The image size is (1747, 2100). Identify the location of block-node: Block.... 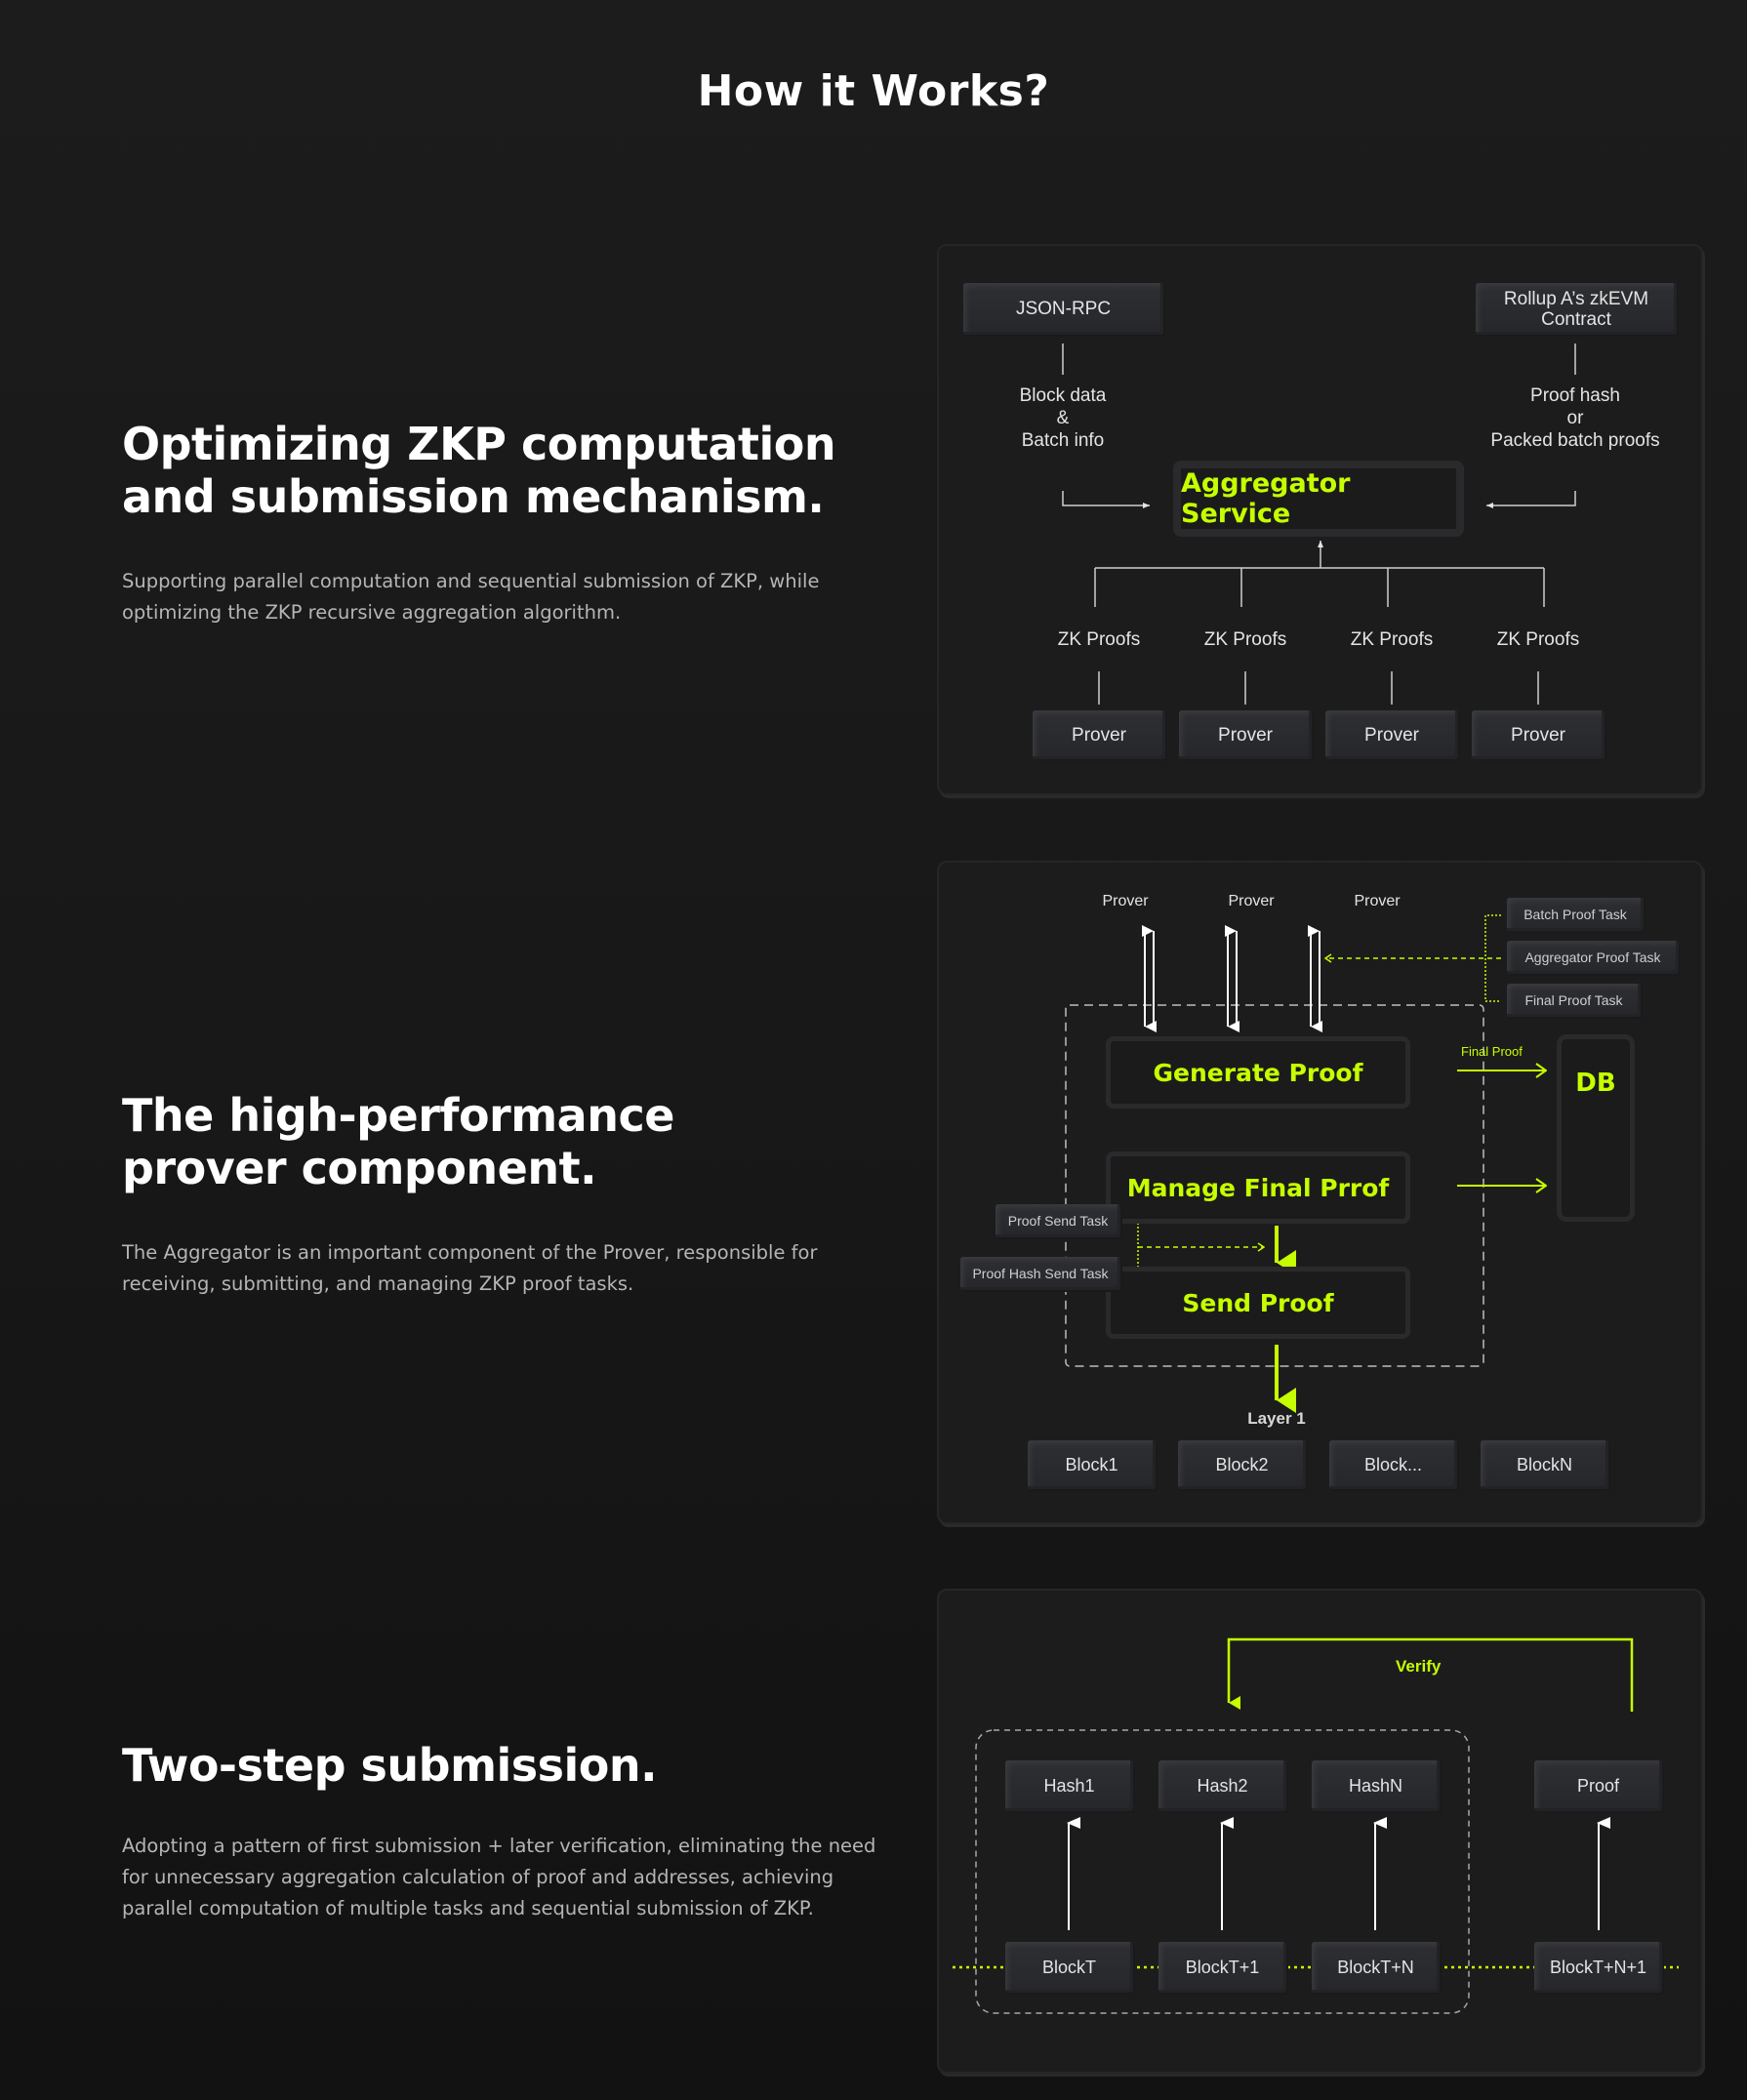
(1393, 1464).